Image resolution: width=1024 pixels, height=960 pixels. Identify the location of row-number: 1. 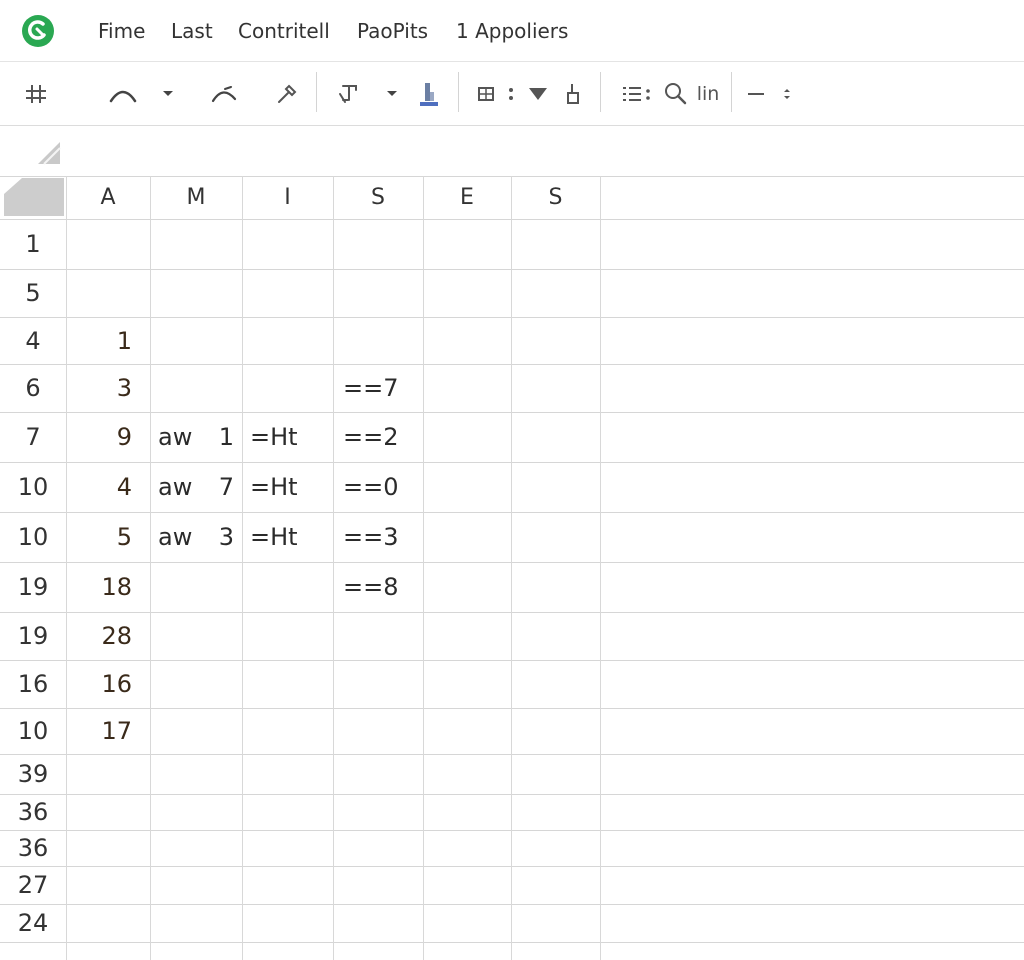
(33, 244).